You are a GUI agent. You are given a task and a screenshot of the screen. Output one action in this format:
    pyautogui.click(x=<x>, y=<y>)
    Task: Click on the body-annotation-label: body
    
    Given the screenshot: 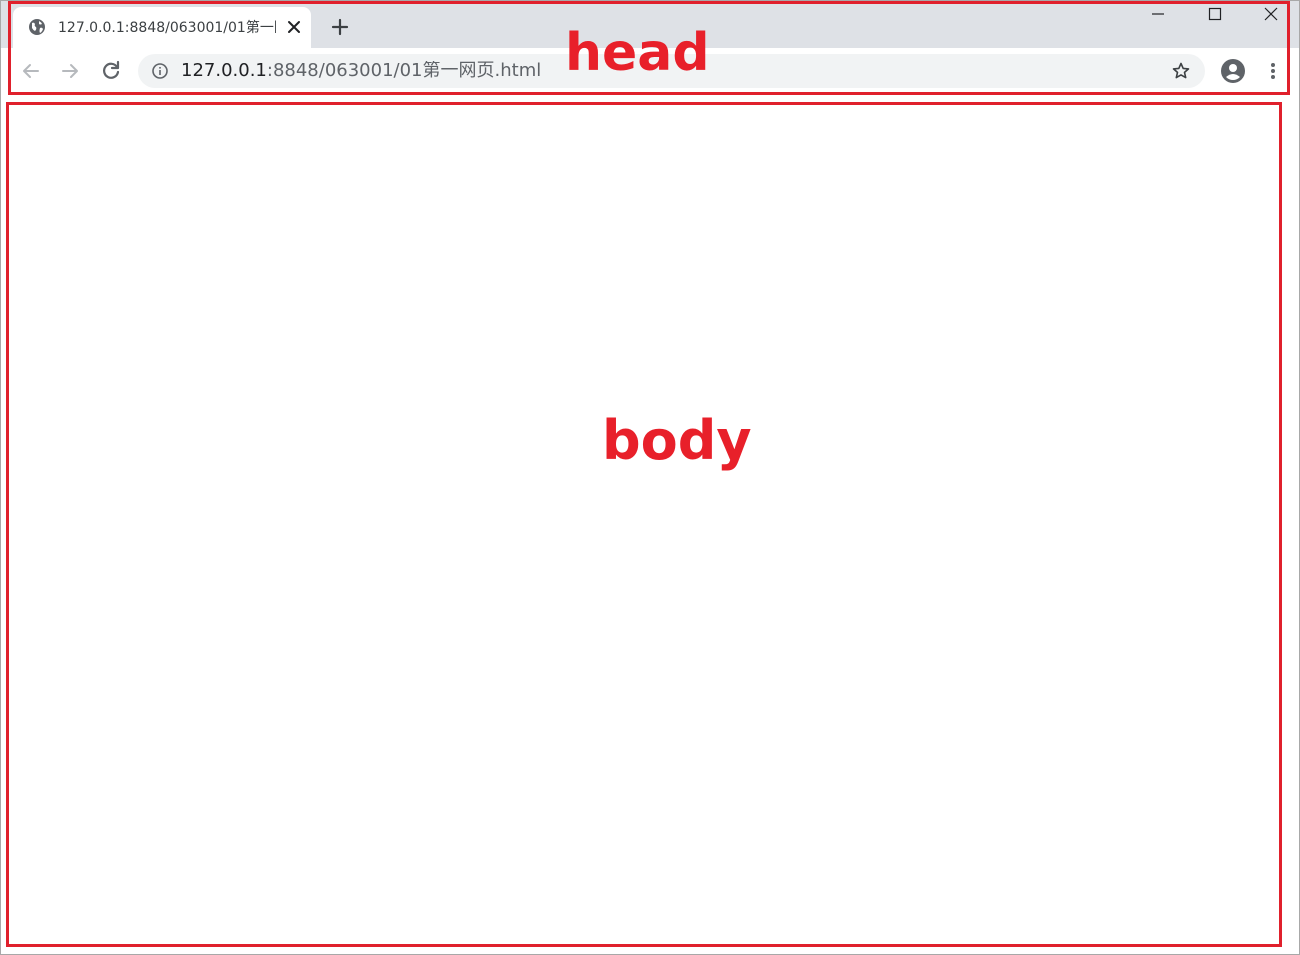 What is the action you would take?
    pyautogui.click(x=677, y=440)
    